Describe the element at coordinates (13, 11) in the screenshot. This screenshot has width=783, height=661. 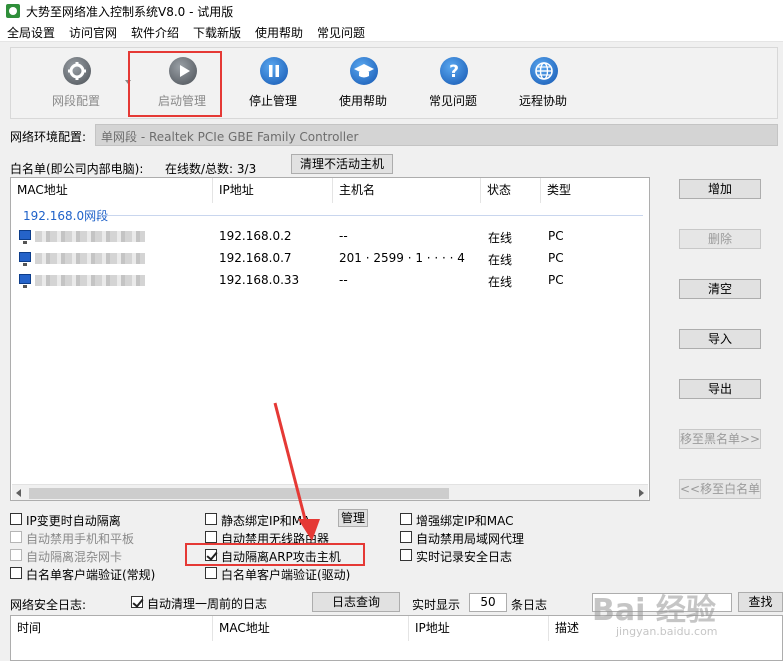
I see `app-icon` at that location.